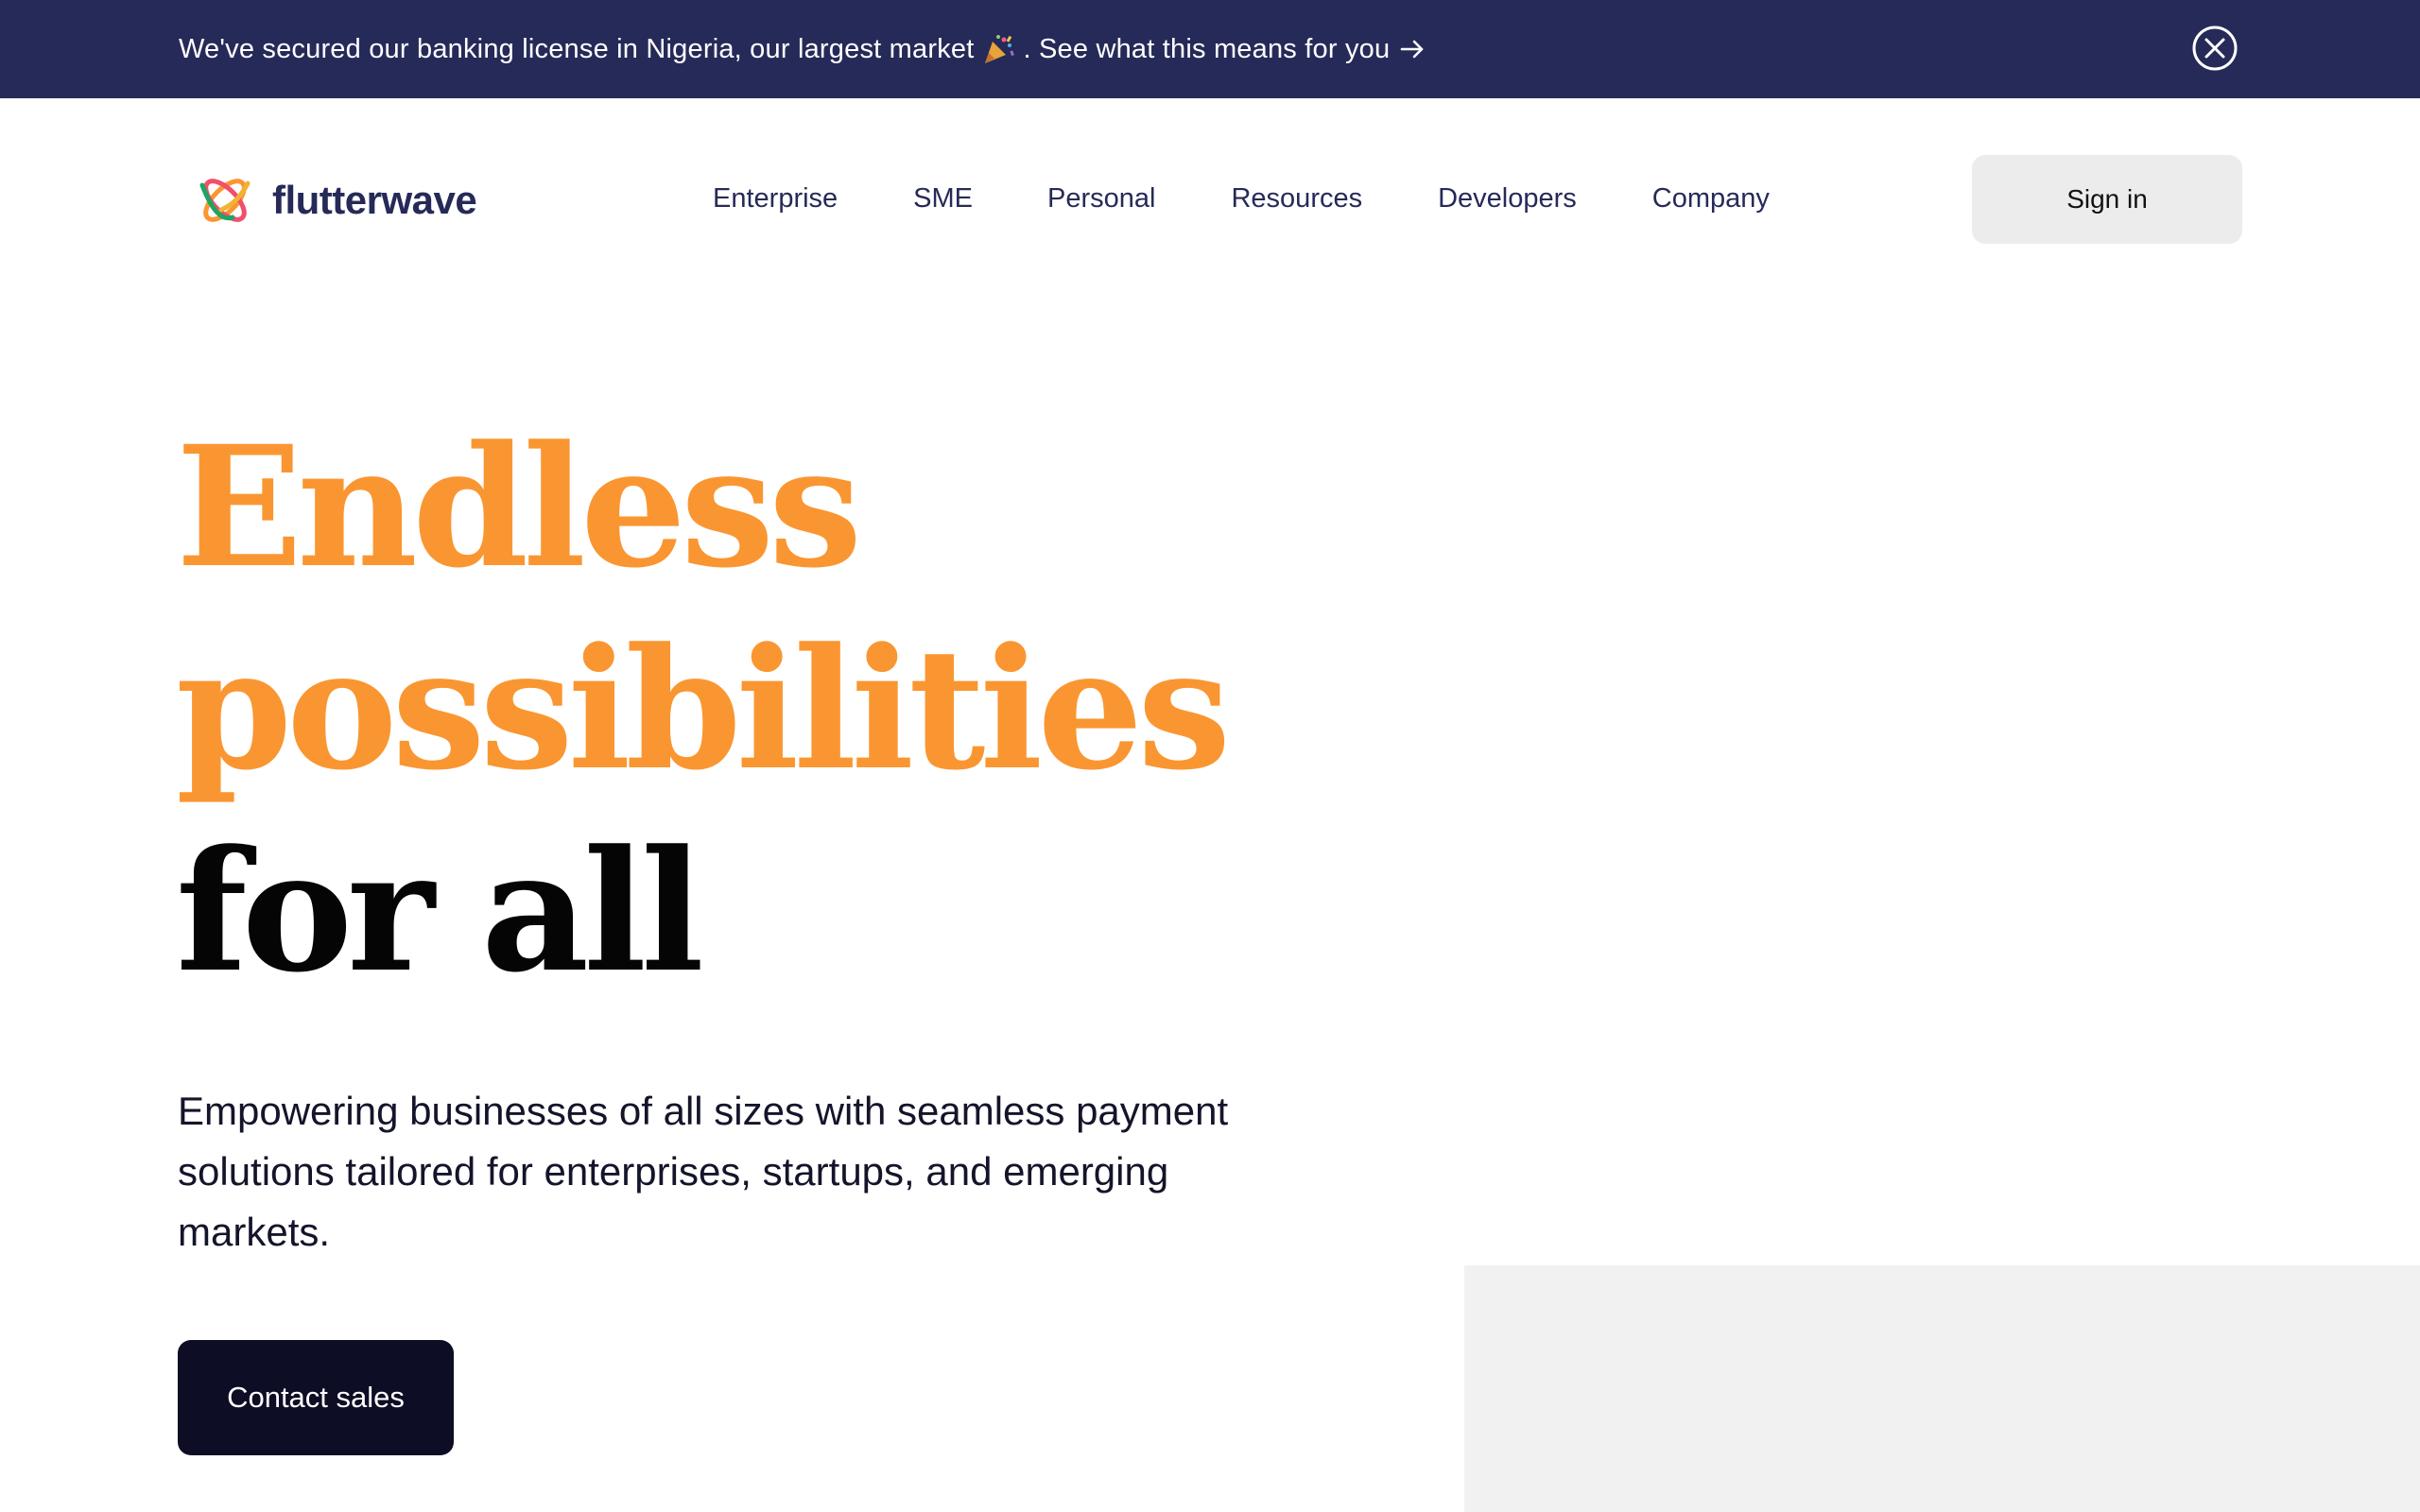  I want to click on nav-item-enterprise: Enterprise, so click(775, 198).